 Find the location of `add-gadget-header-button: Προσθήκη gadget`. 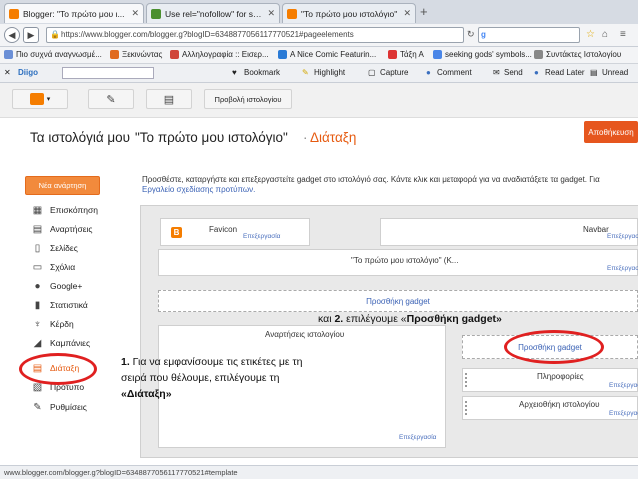

add-gadget-header-button: Προσθήκη gadget is located at coordinates (398, 301).